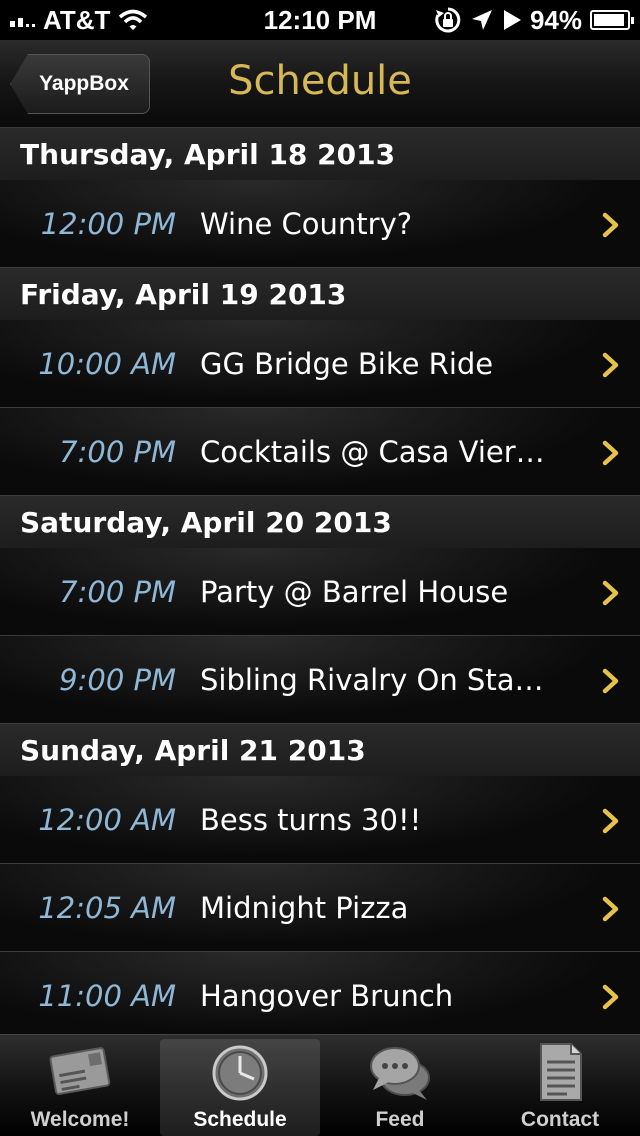  I want to click on event-row: 9:00 PM Sibling Rivalry On Stage, so click(320, 680).